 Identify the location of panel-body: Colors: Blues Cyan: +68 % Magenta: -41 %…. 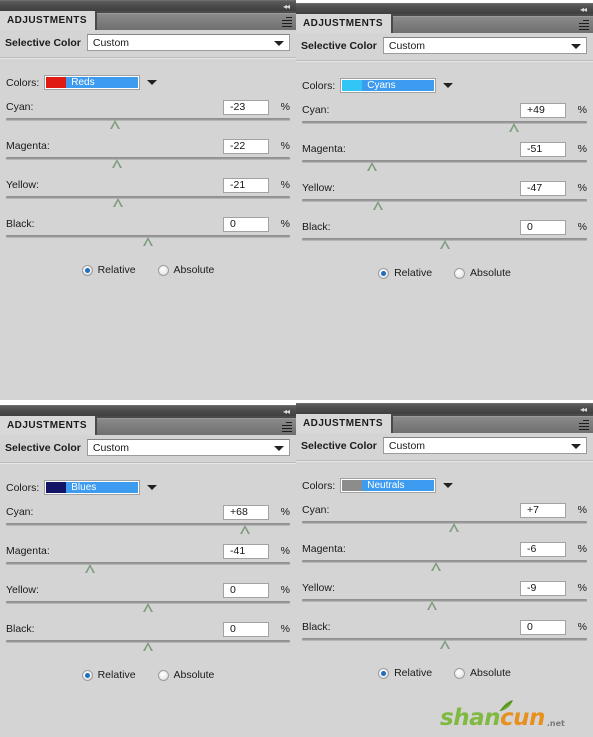
(148, 572).